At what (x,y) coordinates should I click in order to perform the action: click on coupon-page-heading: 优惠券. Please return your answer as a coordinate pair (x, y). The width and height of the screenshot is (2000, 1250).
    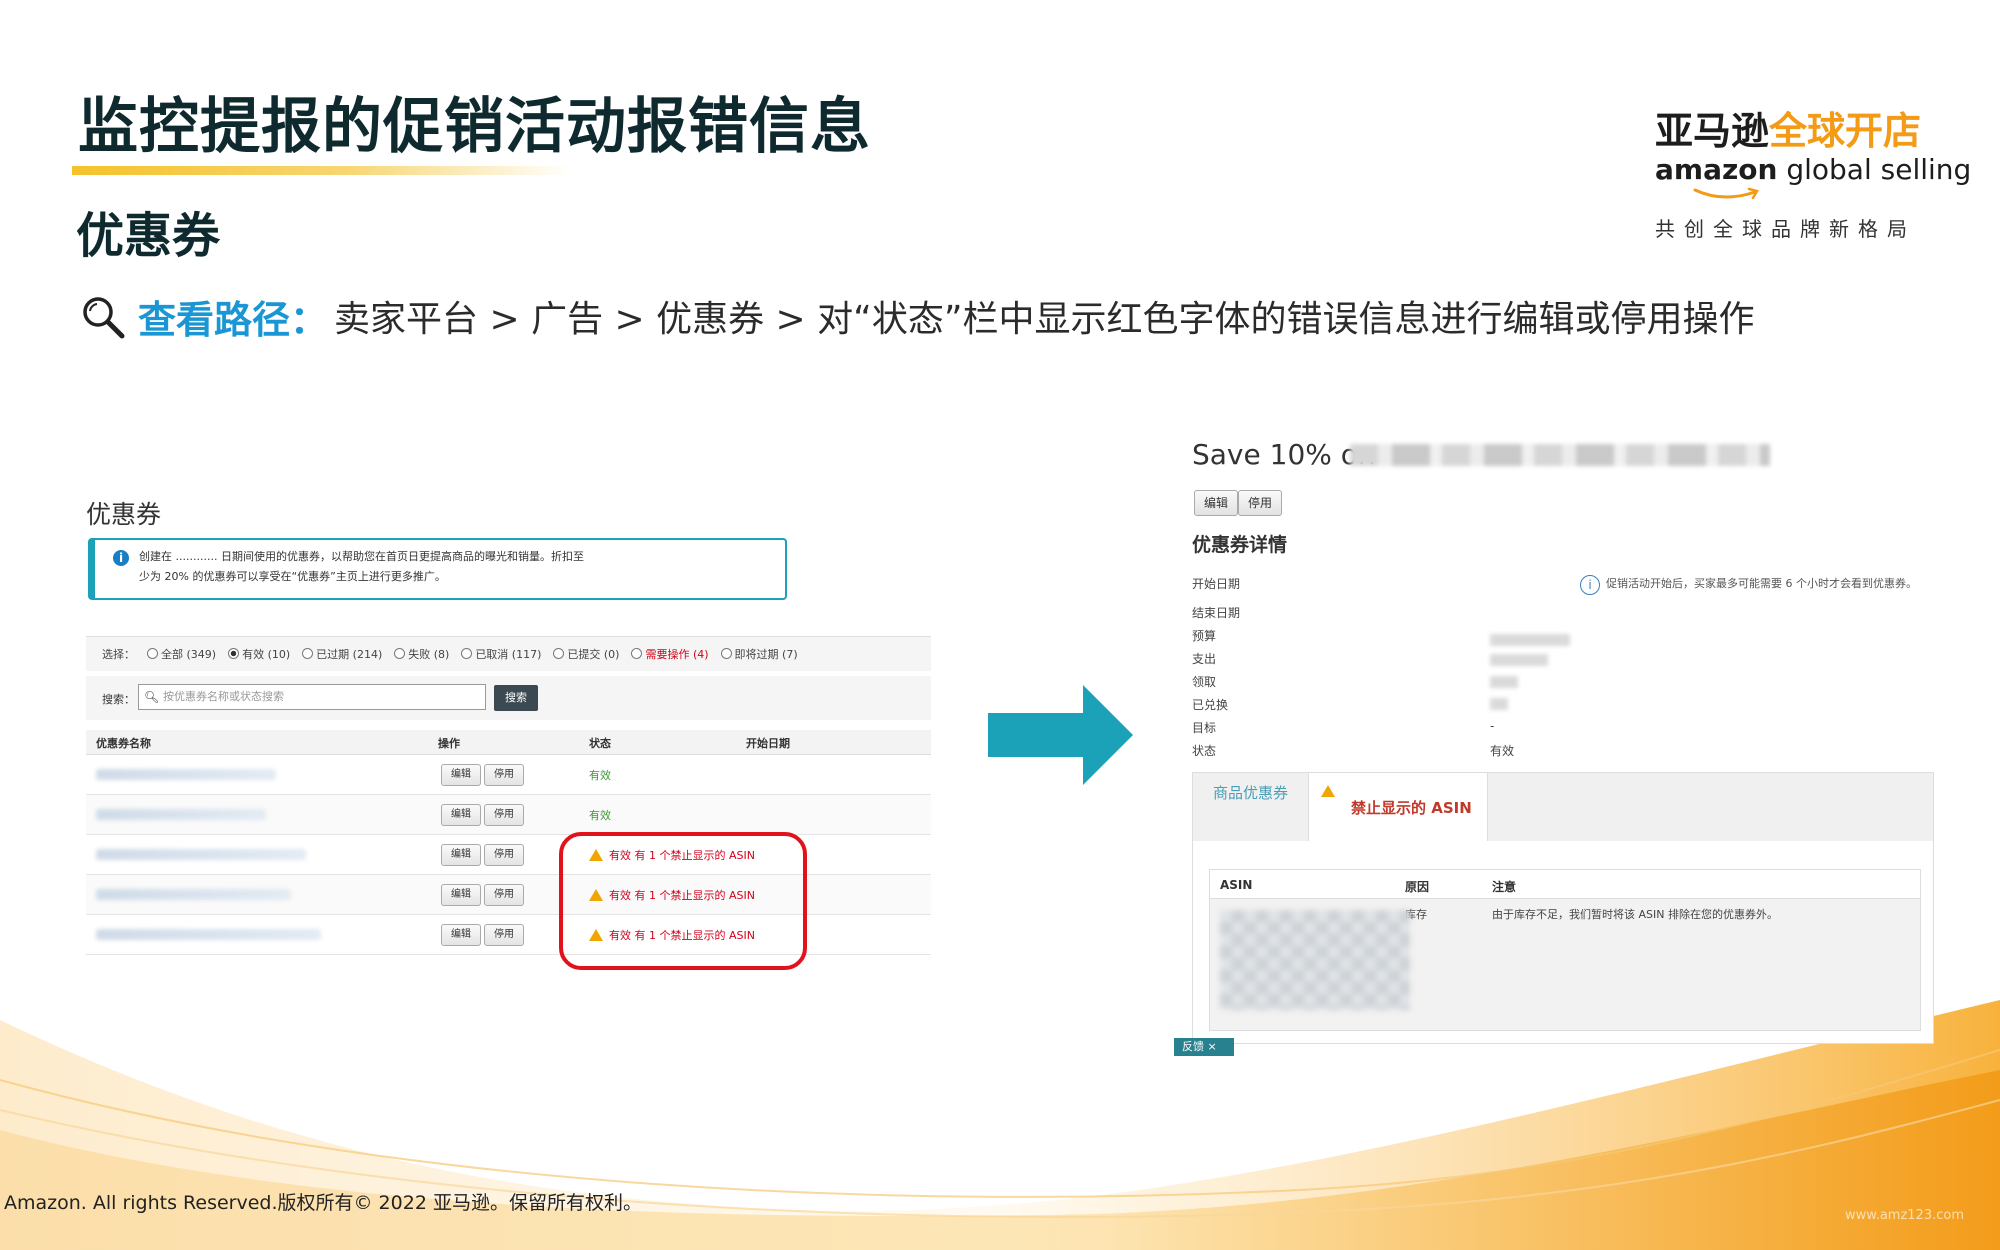
    Looking at the image, I should click on (124, 514).